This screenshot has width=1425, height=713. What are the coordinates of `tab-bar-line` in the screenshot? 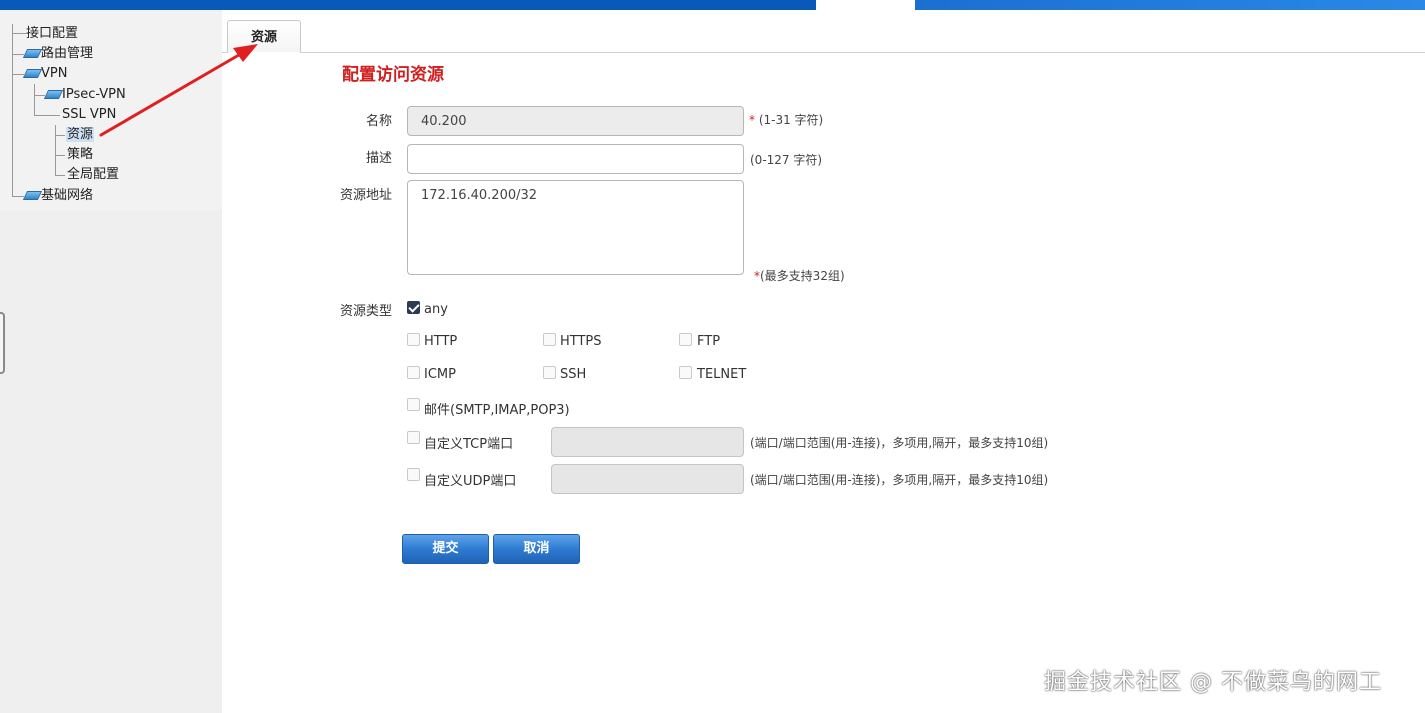 It's located at (823, 52).